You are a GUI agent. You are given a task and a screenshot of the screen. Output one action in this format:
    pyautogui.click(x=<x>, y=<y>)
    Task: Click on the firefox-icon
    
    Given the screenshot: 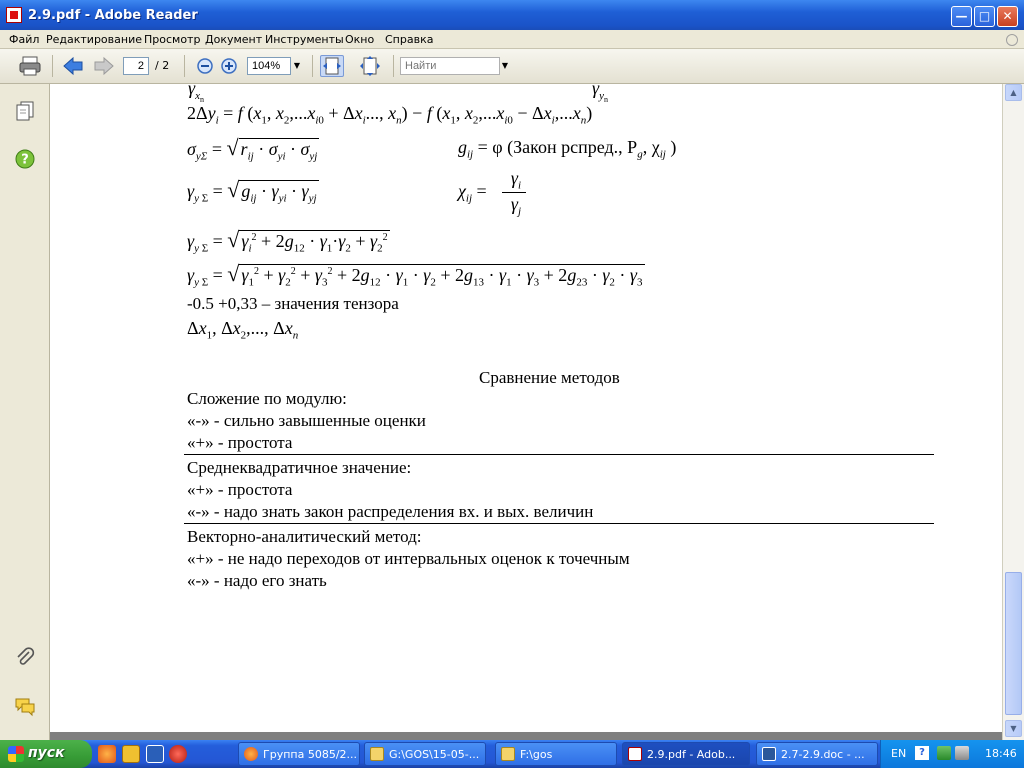 What is the action you would take?
    pyautogui.click(x=251, y=754)
    